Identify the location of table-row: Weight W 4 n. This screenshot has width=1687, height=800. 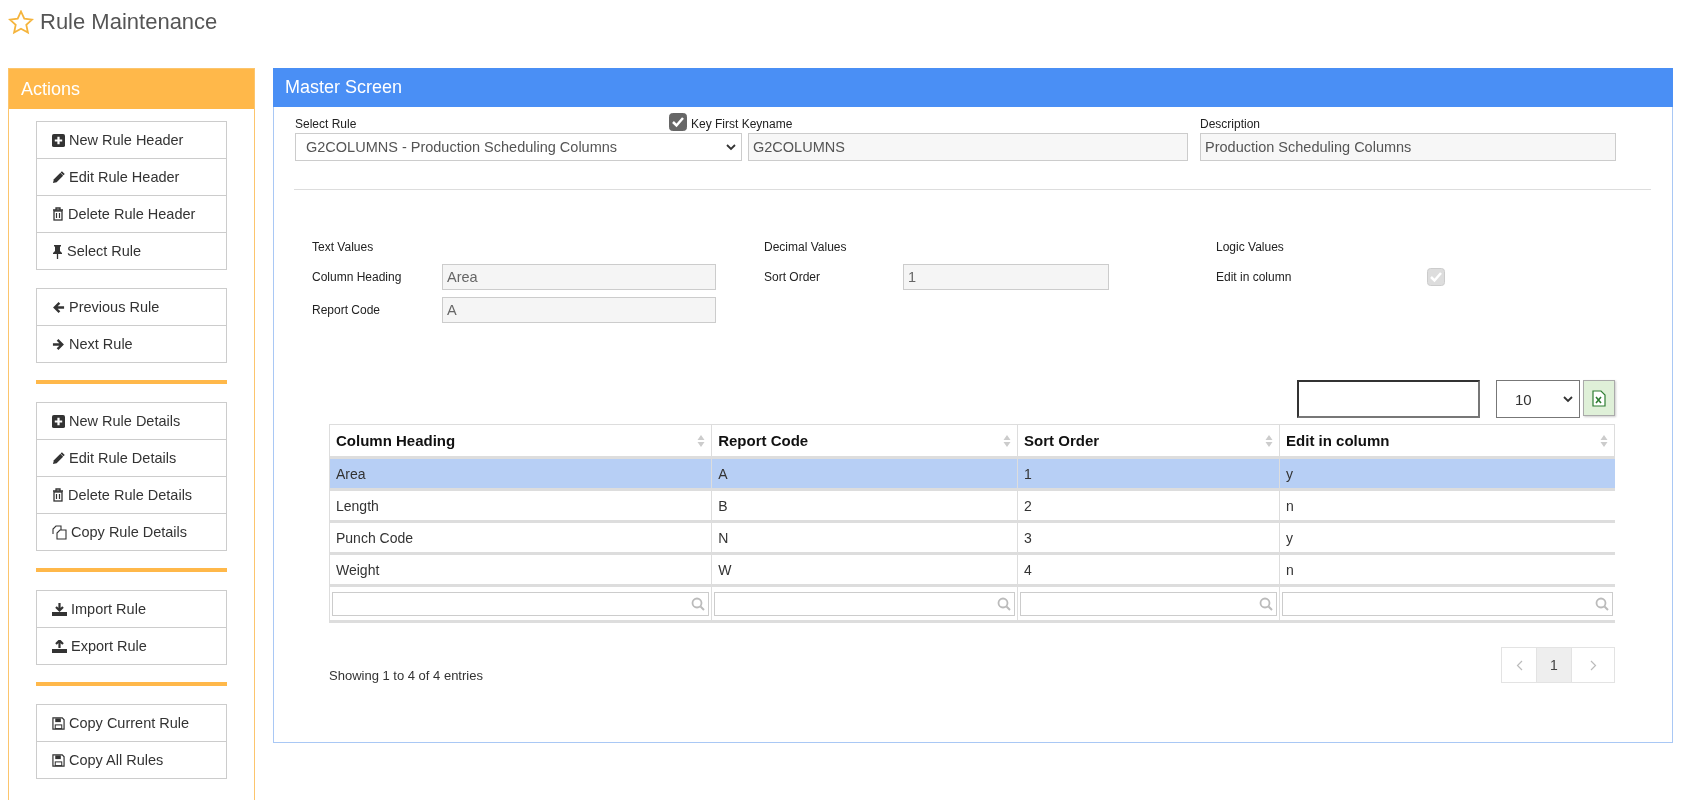
(972, 569).